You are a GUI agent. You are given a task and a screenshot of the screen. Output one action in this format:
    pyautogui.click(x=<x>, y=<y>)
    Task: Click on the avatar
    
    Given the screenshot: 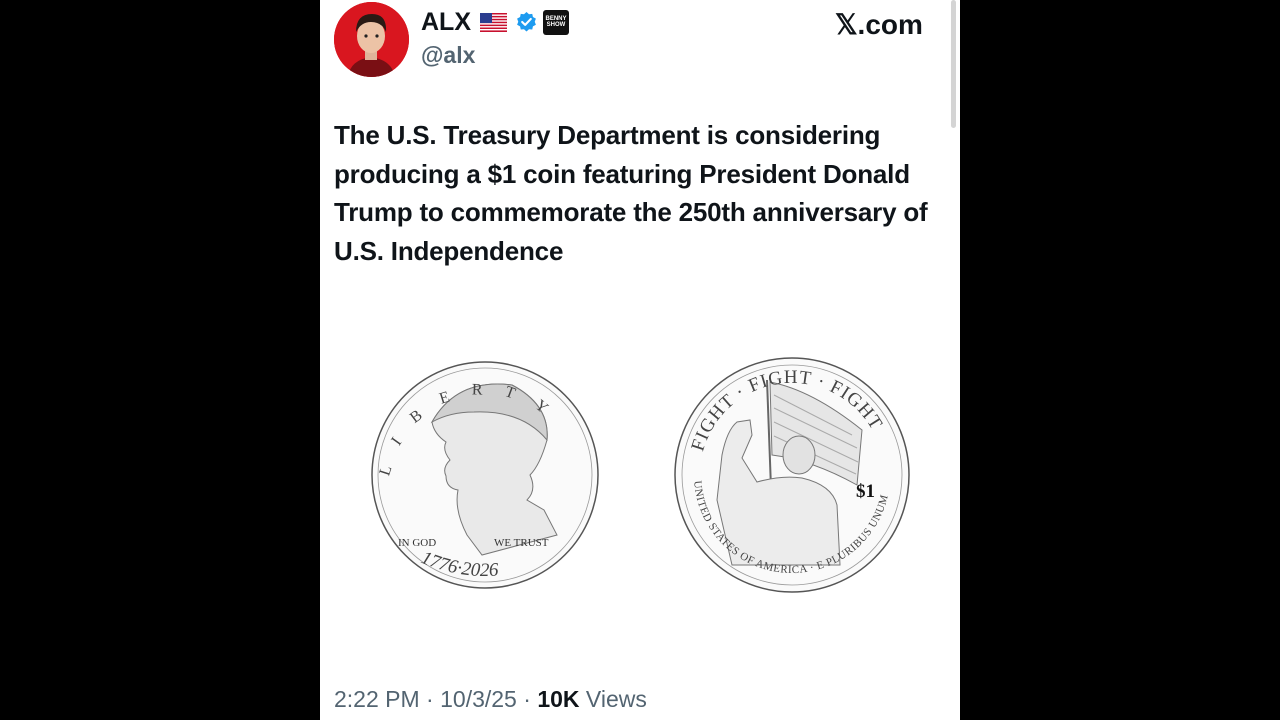 What is the action you would take?
    pyautogui.click(x=371, y=39)
    